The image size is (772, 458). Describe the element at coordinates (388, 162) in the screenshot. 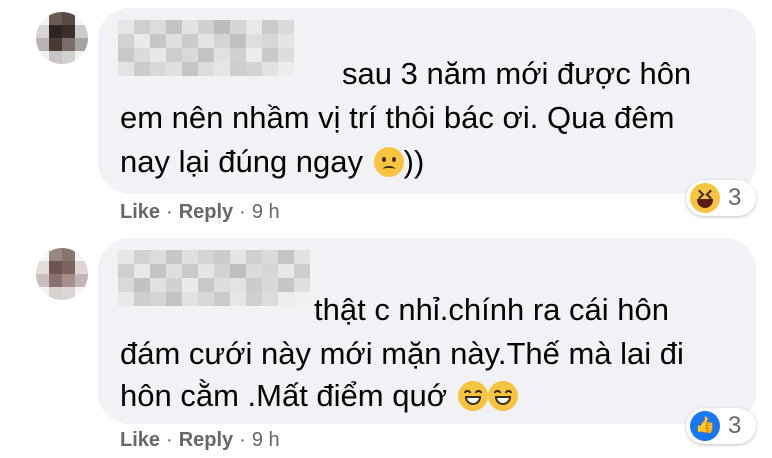

I see `sad-face-emoji` at that location.